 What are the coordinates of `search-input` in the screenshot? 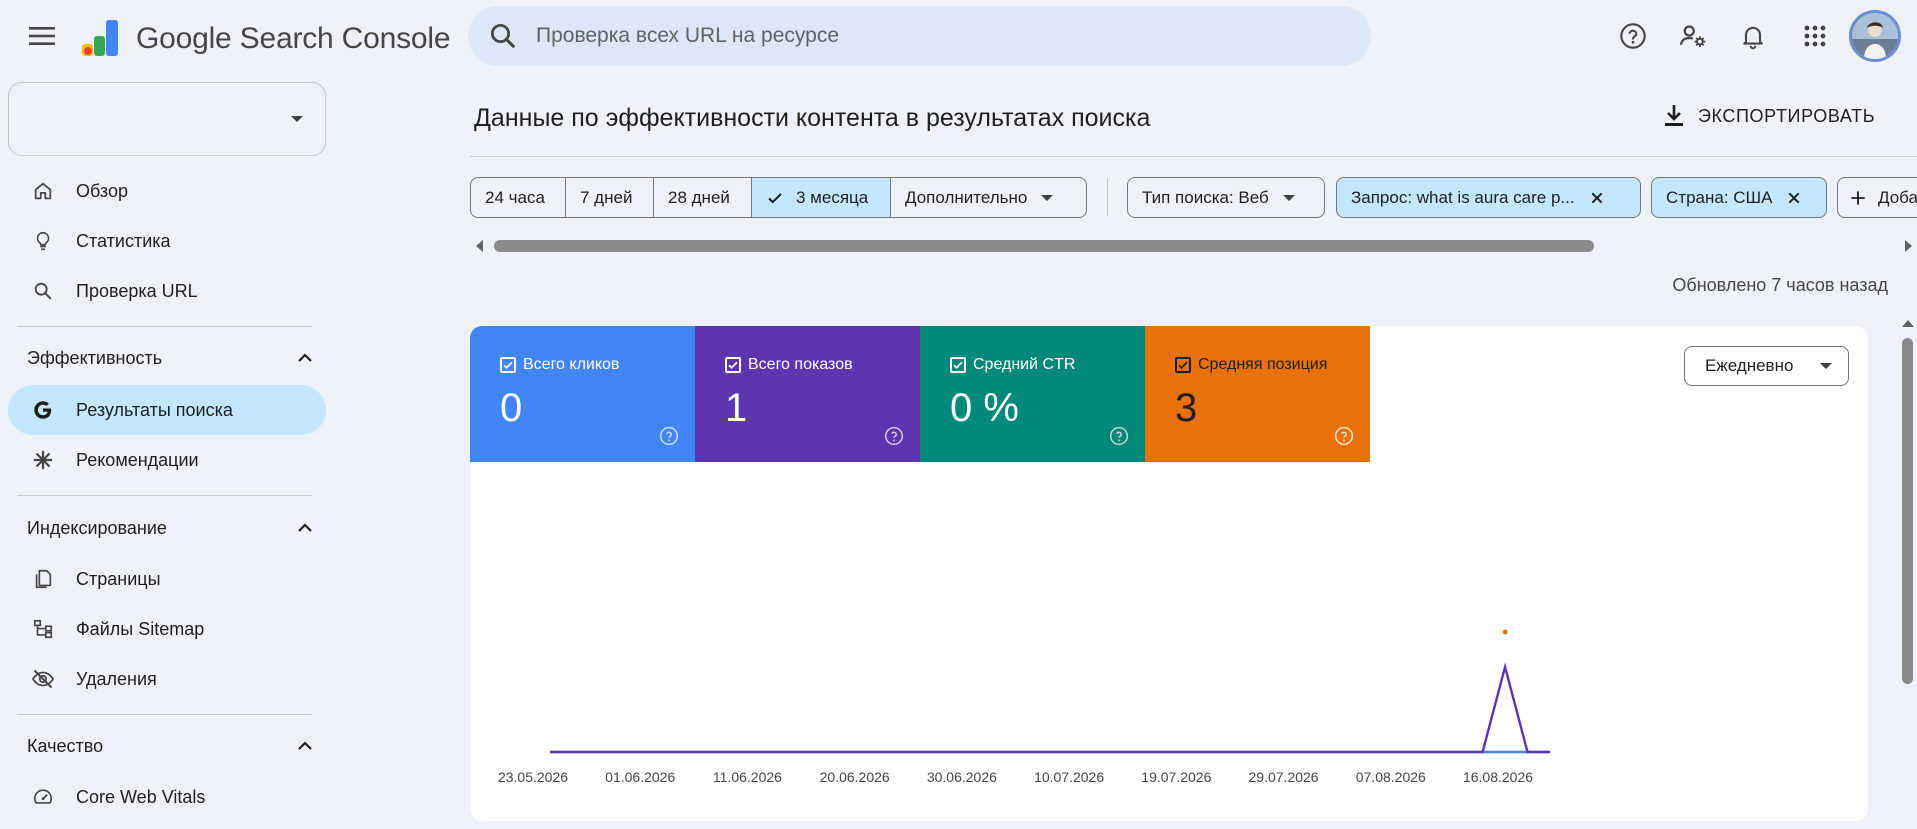 It's located at (926, 36).